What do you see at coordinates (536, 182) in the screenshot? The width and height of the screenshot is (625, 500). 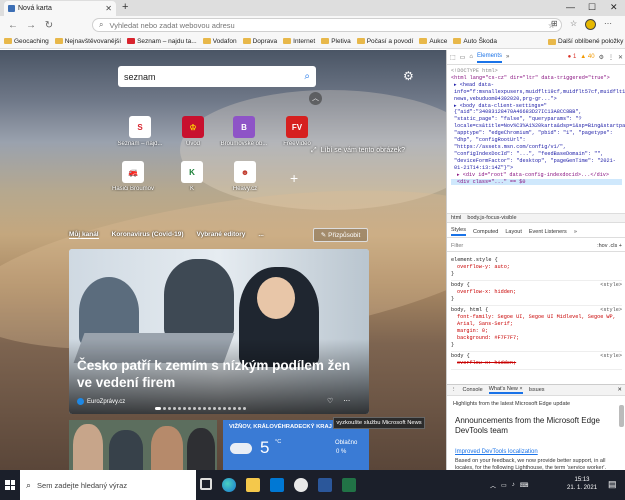 I see `dom-line-selected: <div class="..." == $0` at bounding box center [536, 182].